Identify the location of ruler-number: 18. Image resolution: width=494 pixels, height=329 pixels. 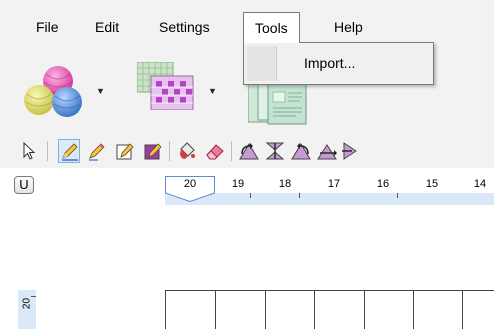
(285, 184).